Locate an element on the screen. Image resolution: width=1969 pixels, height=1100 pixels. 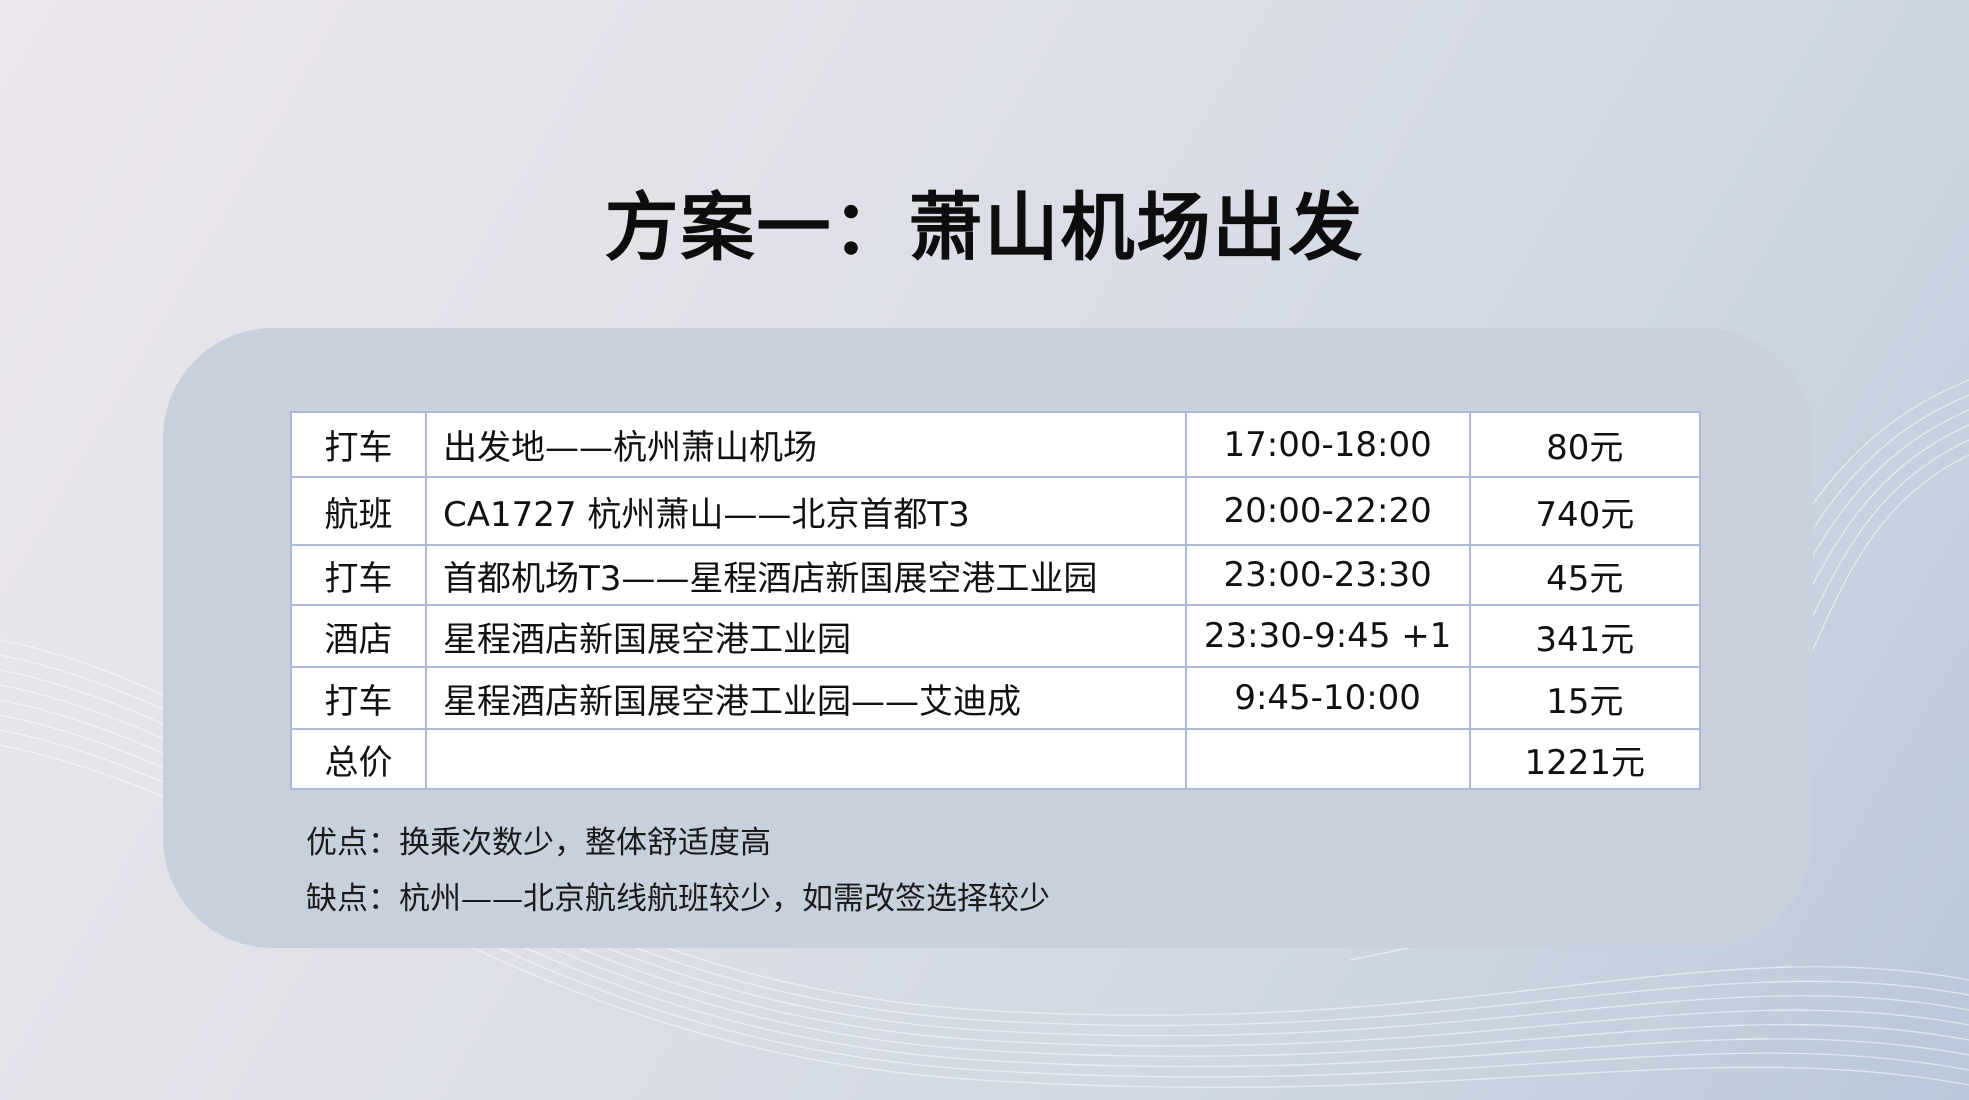
cell-route: 星程酒店新国展空港工业园 is located at coordinates (806, 636).